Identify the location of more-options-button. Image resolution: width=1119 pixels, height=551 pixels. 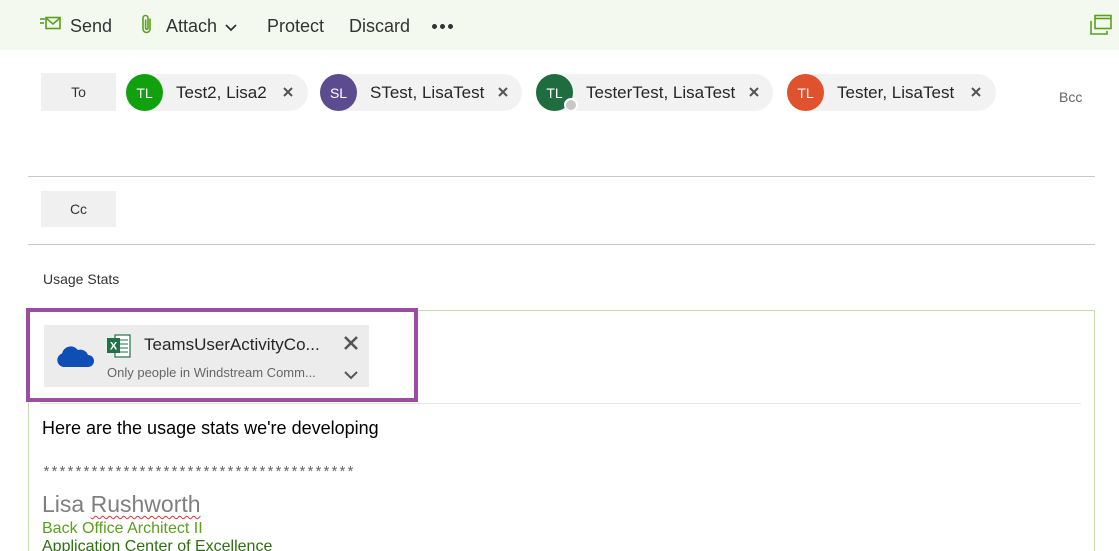
(442, 26).